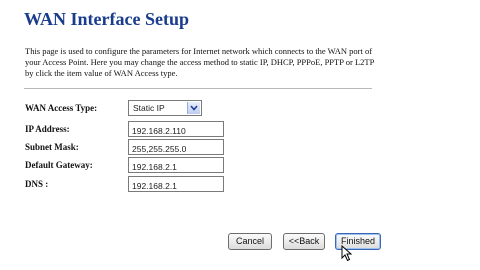 Image resolution: width=480 pixels, height=270 pixels. What do you see at coordinates (59, 165) in the screenshot?
I see `default-gateway-label: Default Gateway:` at bounding box center [59, 165].